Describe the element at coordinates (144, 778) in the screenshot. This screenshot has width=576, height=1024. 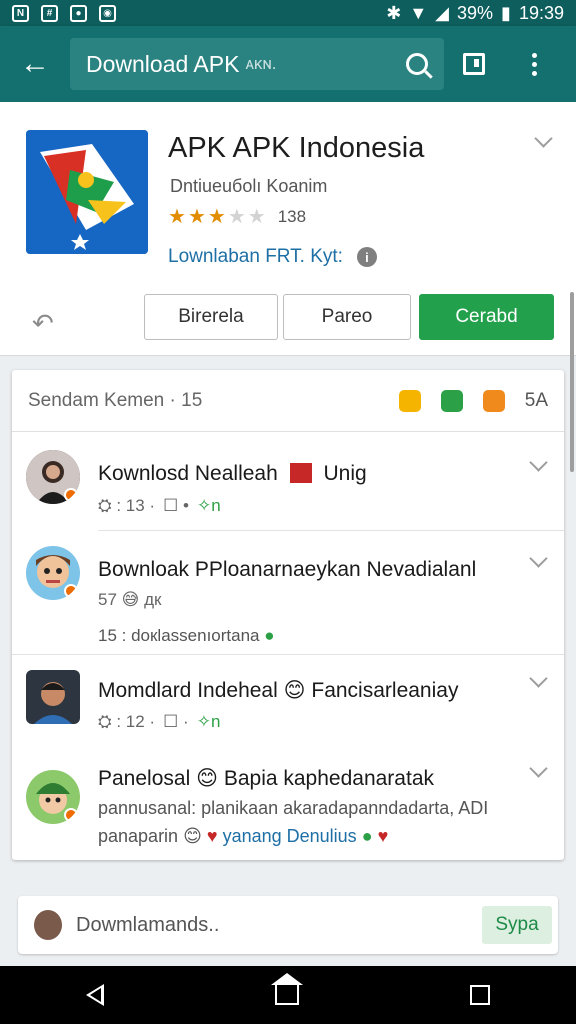
I see `review-title-text: Panelosal` at that location.